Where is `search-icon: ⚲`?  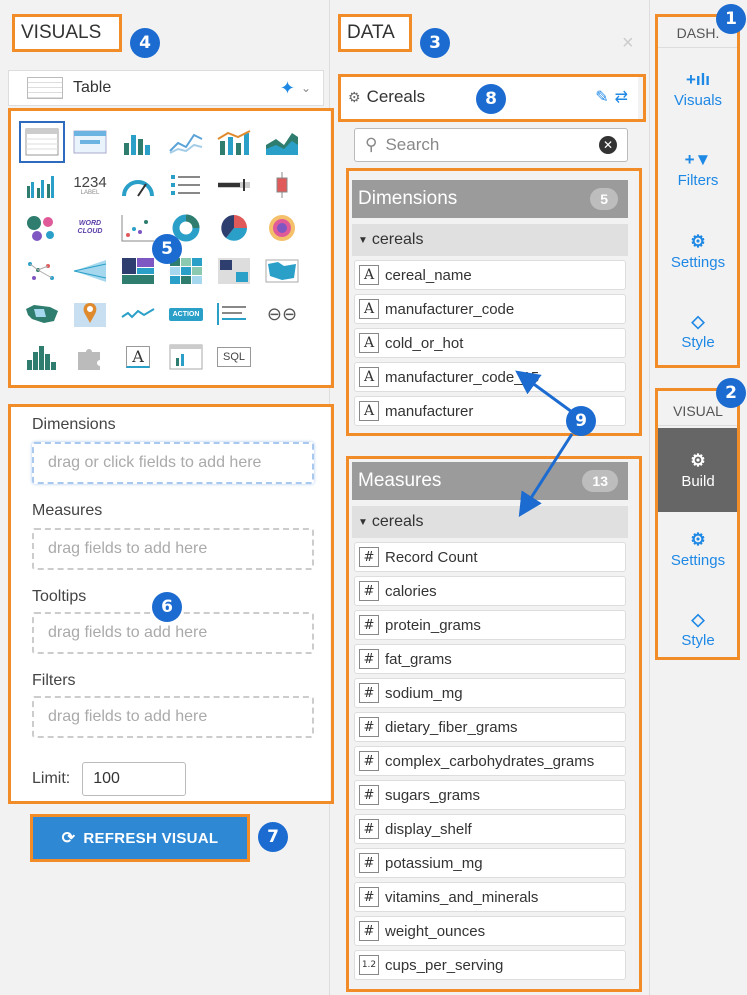 search-icon: ⚲ is located at coordinates (371, 144).